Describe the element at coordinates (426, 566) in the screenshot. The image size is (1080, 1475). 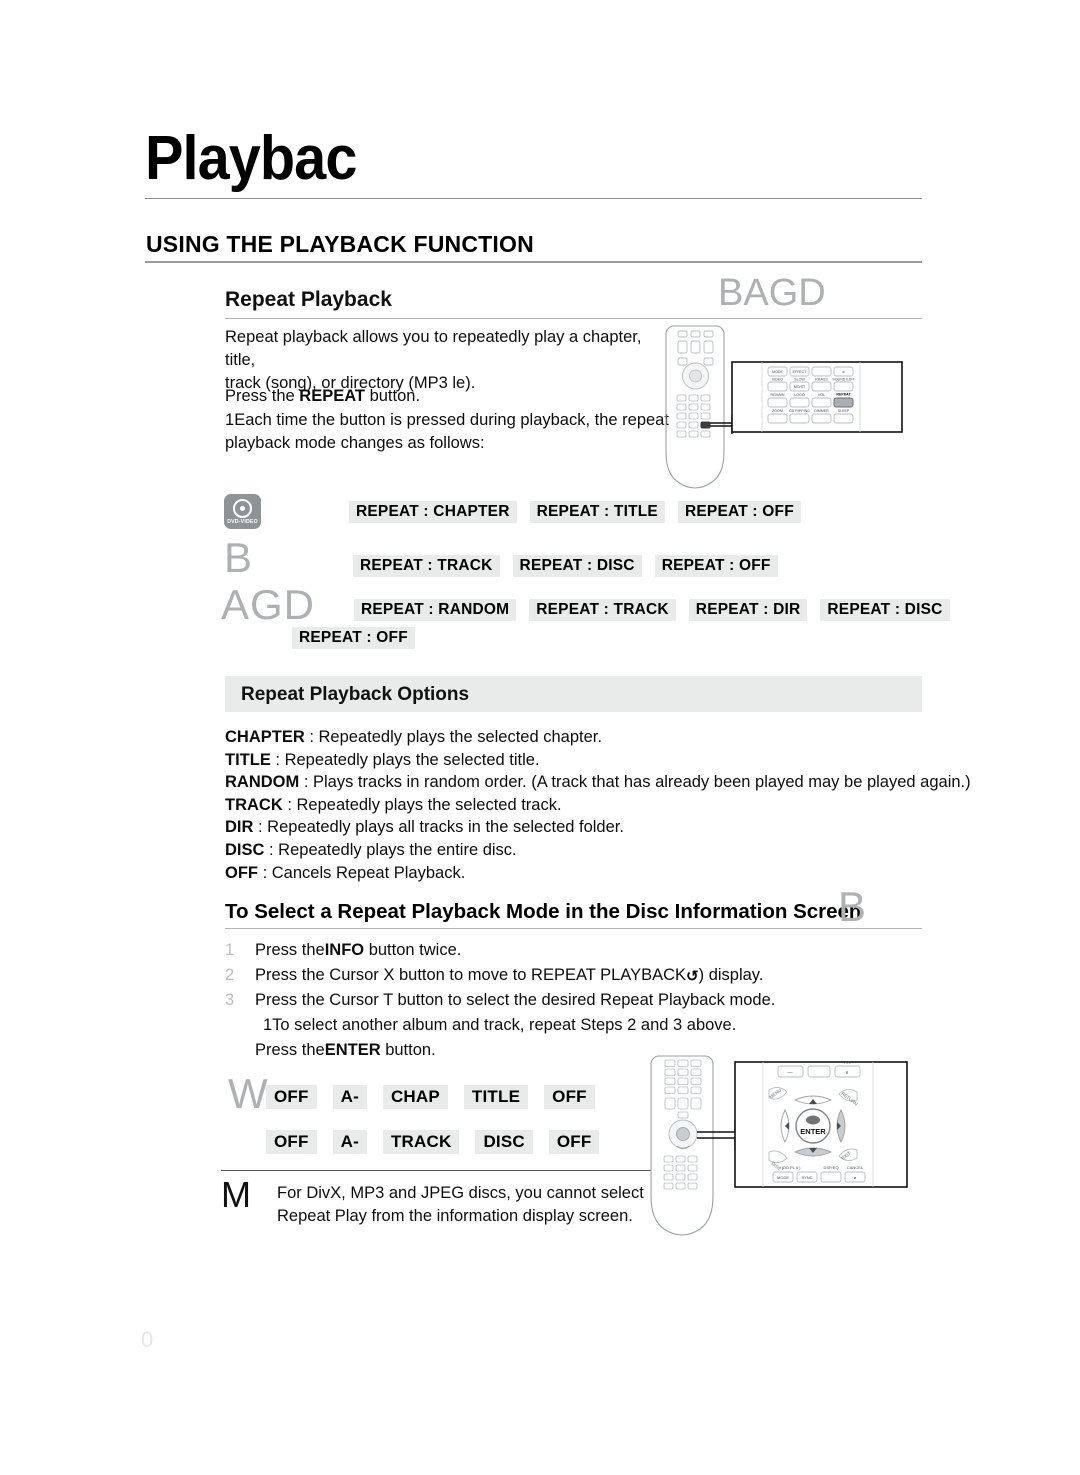
I see `repeat-mode-badge-0: REPEAT : TRACK` at that location.